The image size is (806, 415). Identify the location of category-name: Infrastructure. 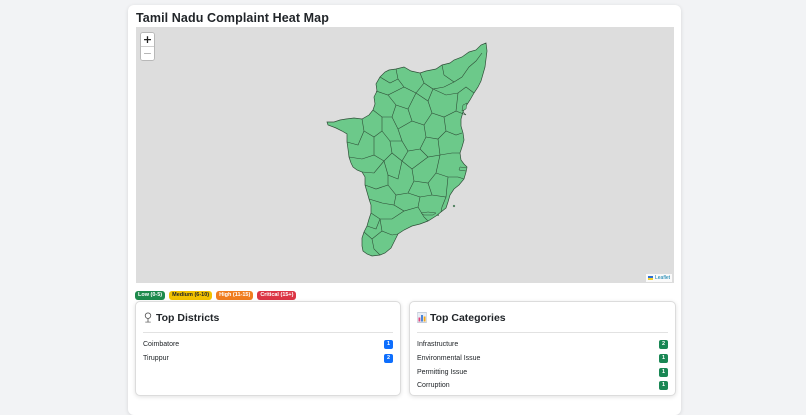
(438, 345).